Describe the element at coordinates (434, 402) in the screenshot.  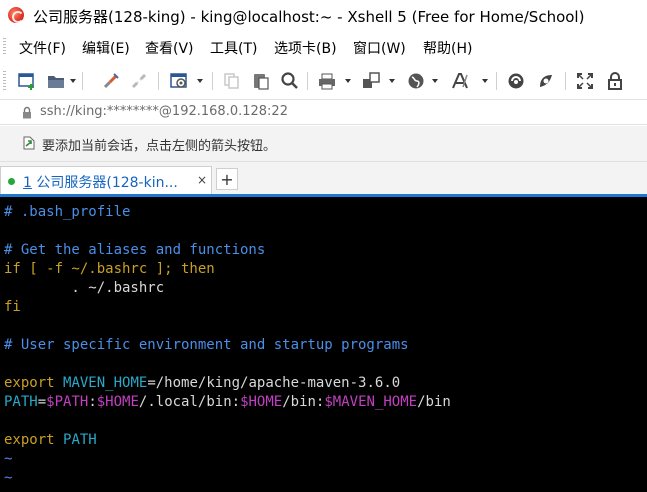
I see `path-segment: /bin` at that location.